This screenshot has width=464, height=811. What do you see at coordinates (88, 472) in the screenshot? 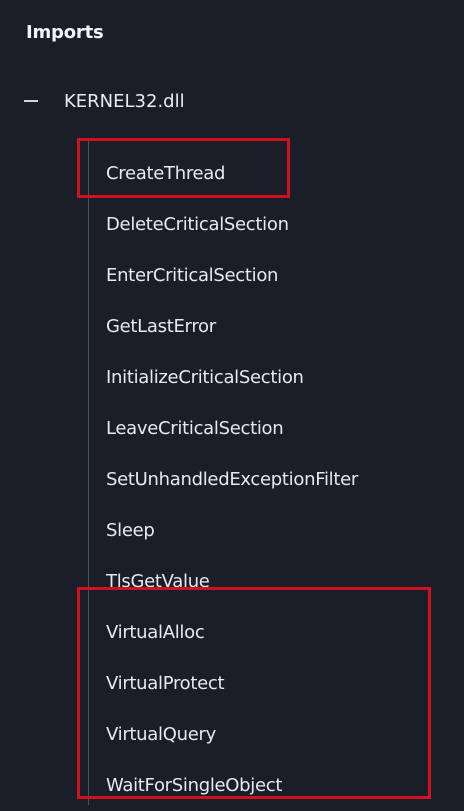
I see `tree-guide-line` at bounding box center [88, 472].